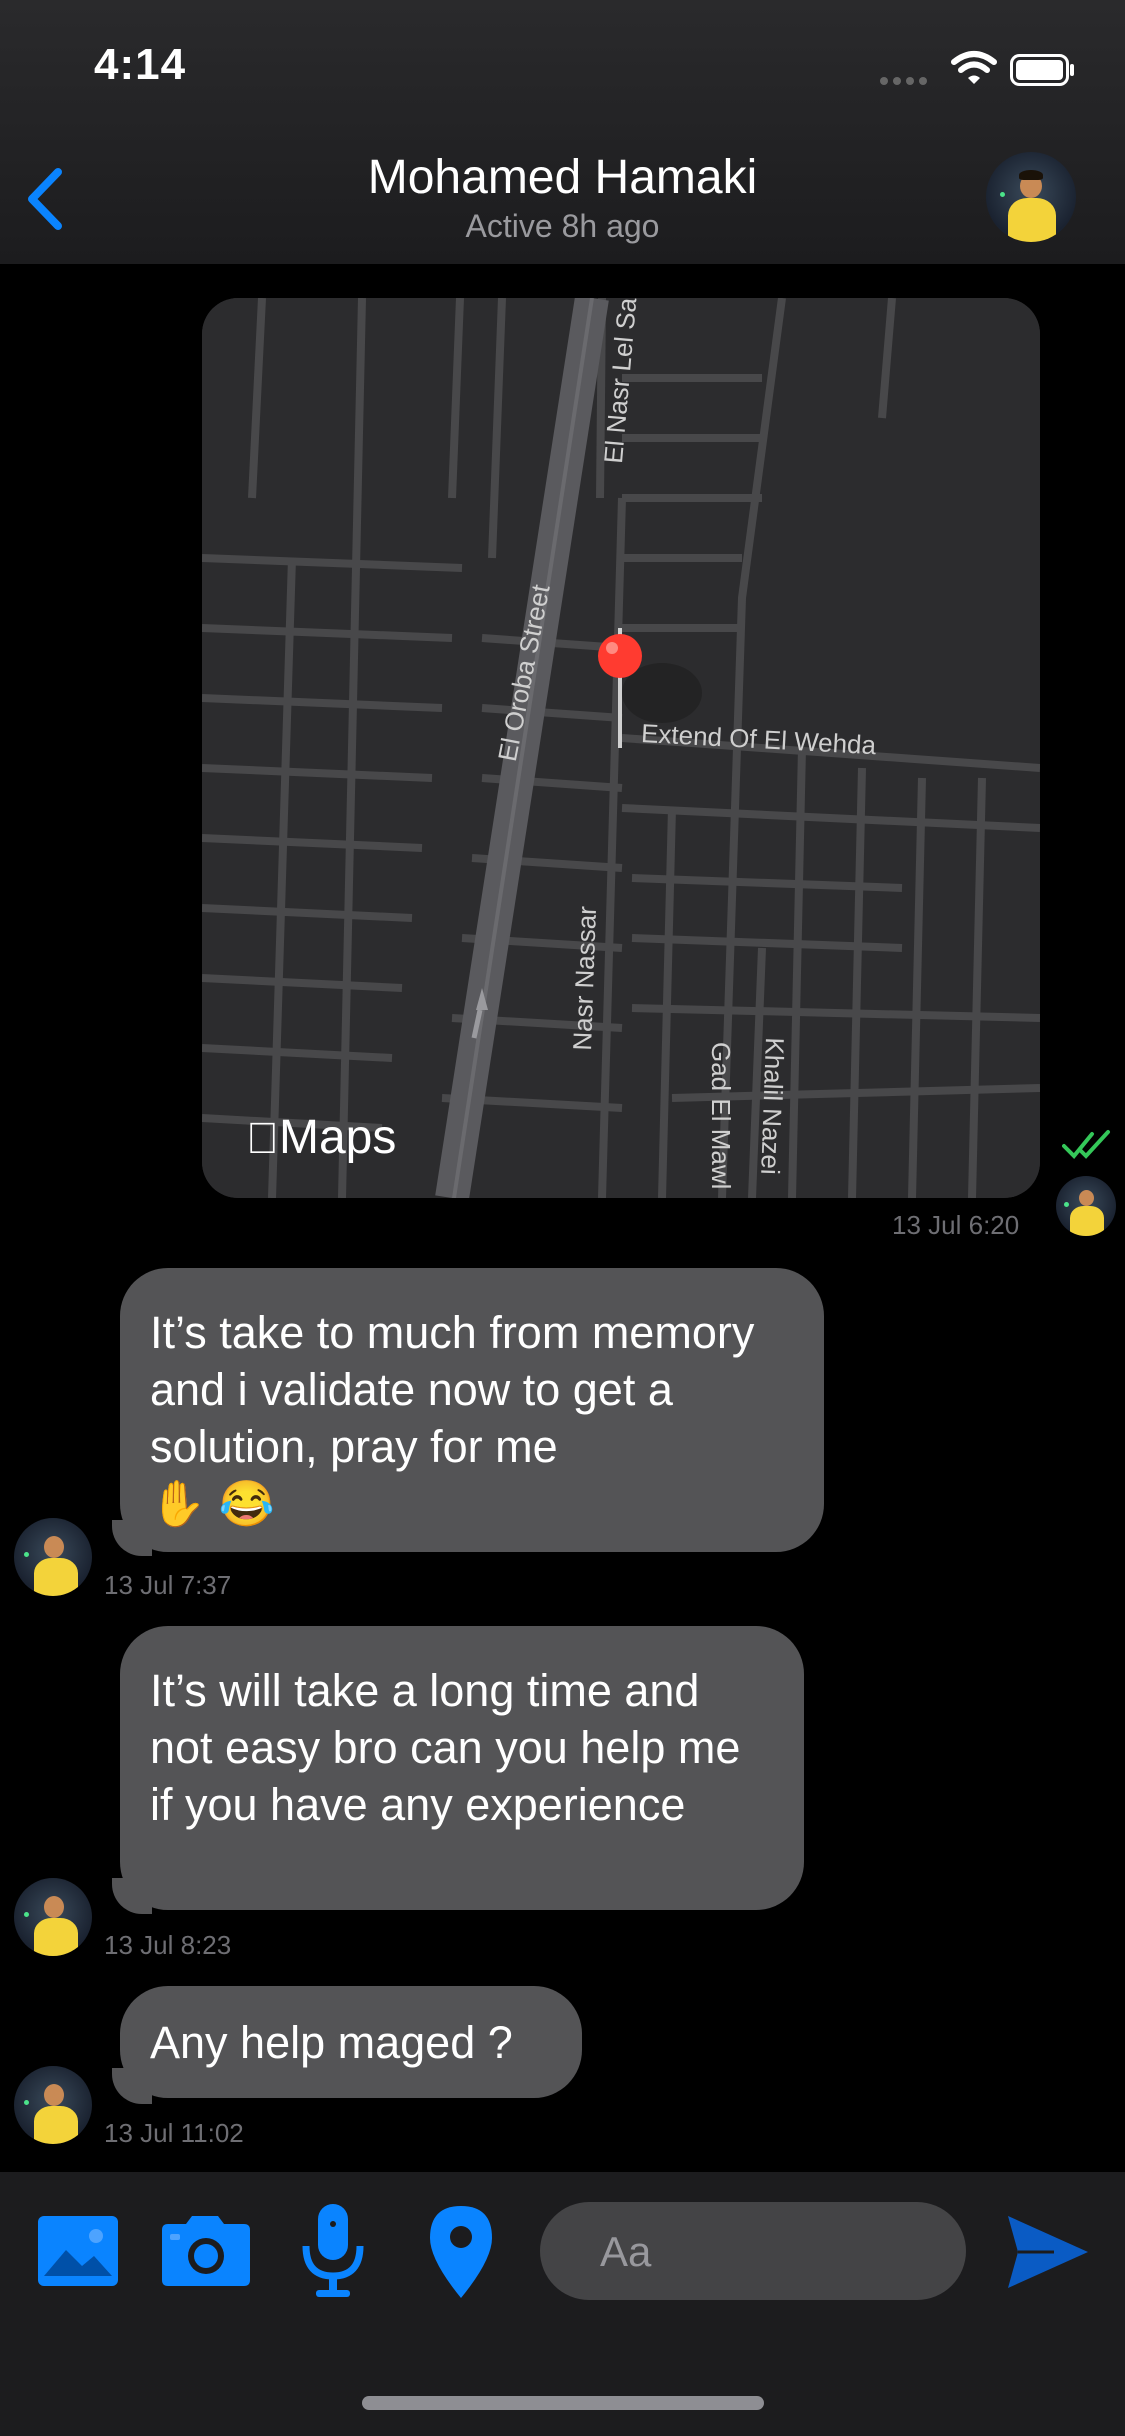 This screenshot has width=1125, height=2436. Describe the element at coordinates (140, 64) in the screenshot. I see `status-time: 4:14` at that location.